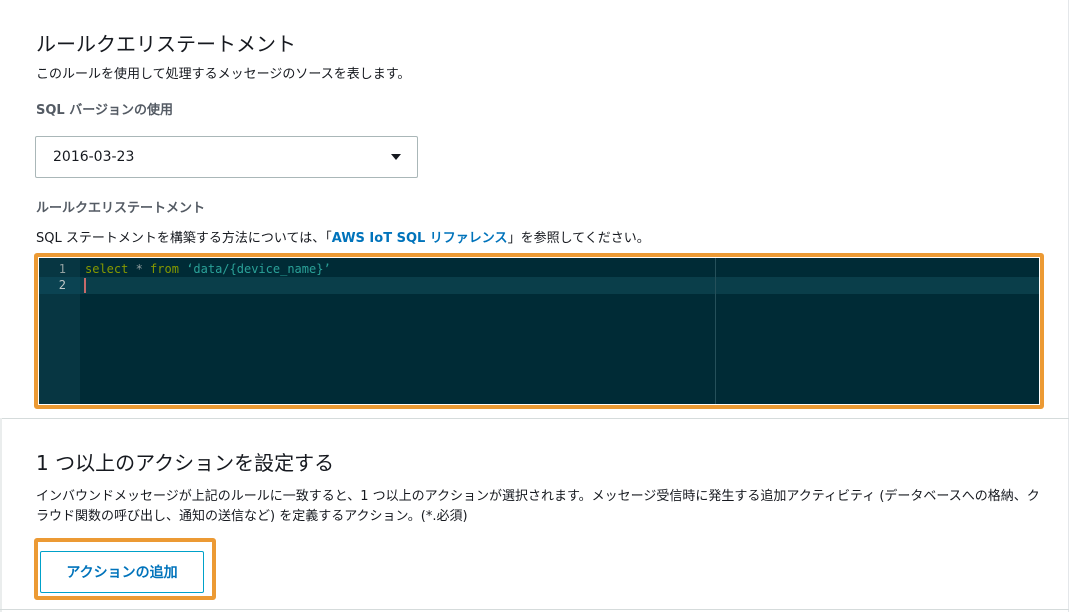 Image resolution: width=1070 pixels, height=612 pixels. Describe the element at coordinates (104, 110) in the screenshot. I see `sql-version-label: SQL バージョンの使用` at that location.